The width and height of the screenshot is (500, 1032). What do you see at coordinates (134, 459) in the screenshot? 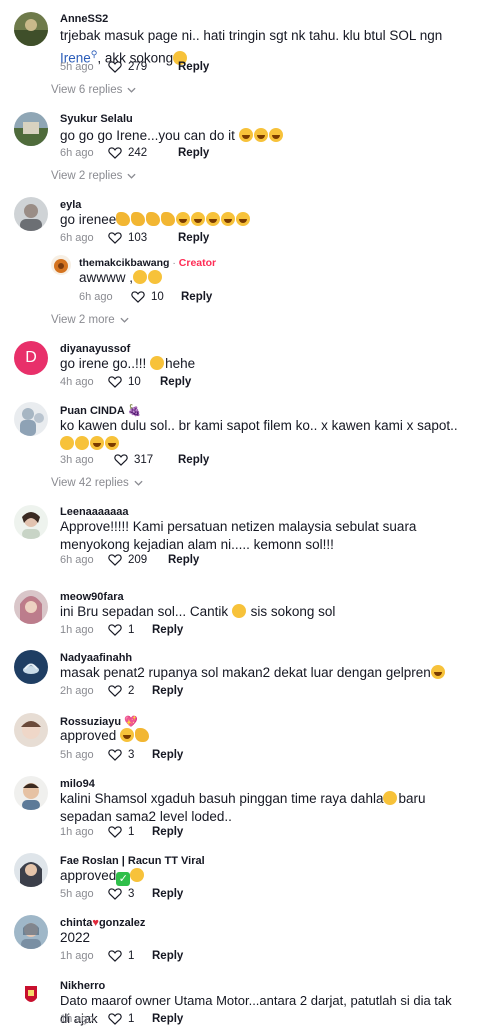
I see `comment-meta: 3h ago 317 Reply` at bounding box center [134, 459].